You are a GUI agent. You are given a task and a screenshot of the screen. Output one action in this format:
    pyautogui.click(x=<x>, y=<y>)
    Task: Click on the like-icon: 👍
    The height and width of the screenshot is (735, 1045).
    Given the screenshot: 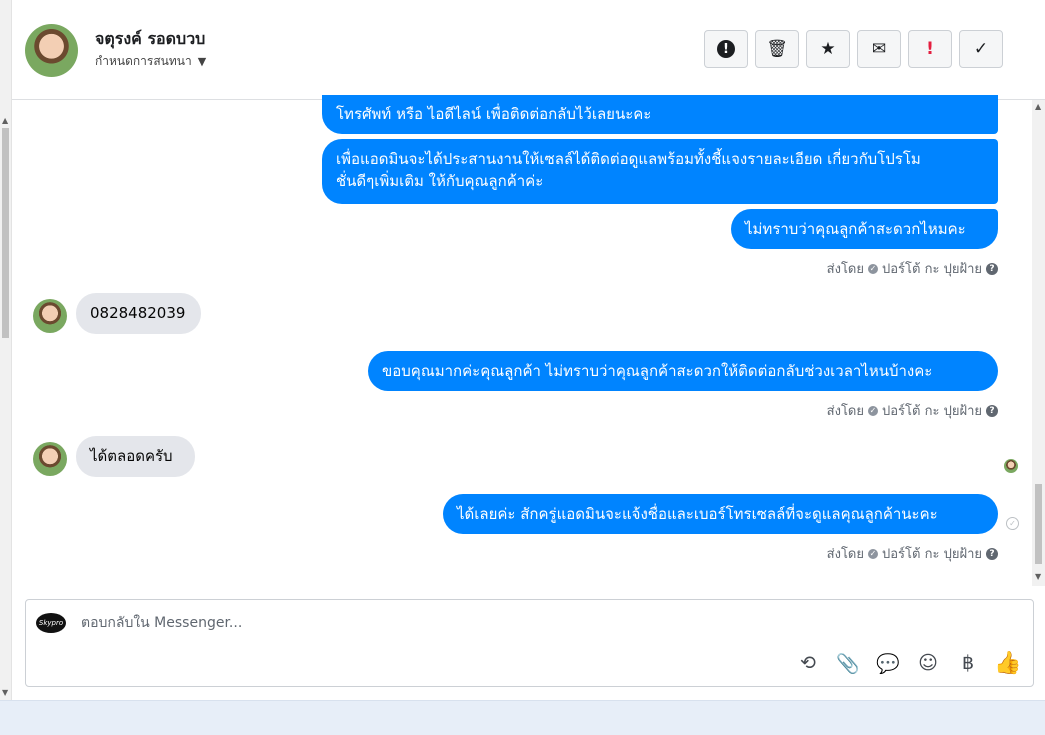 What is the action you would take?
    pyautogui.click(x=1007, y=663)
    